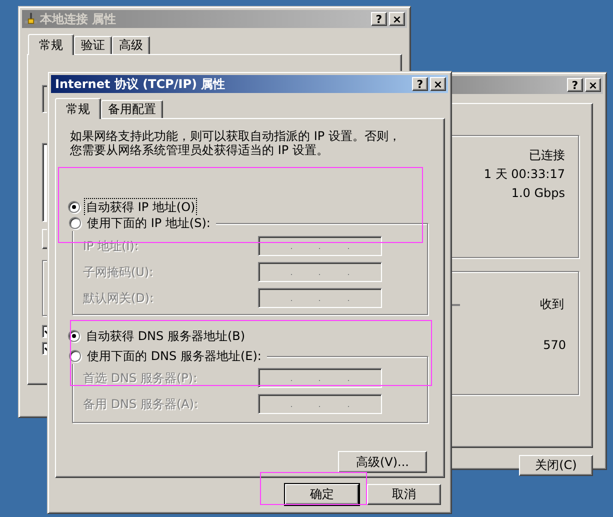 Image resolution: width=613 pixels, height=517 pixels. What do you see at coordinates (552, 304) in the screenshot?
I see `received-label: 收到` at bounding box center [552, 304].